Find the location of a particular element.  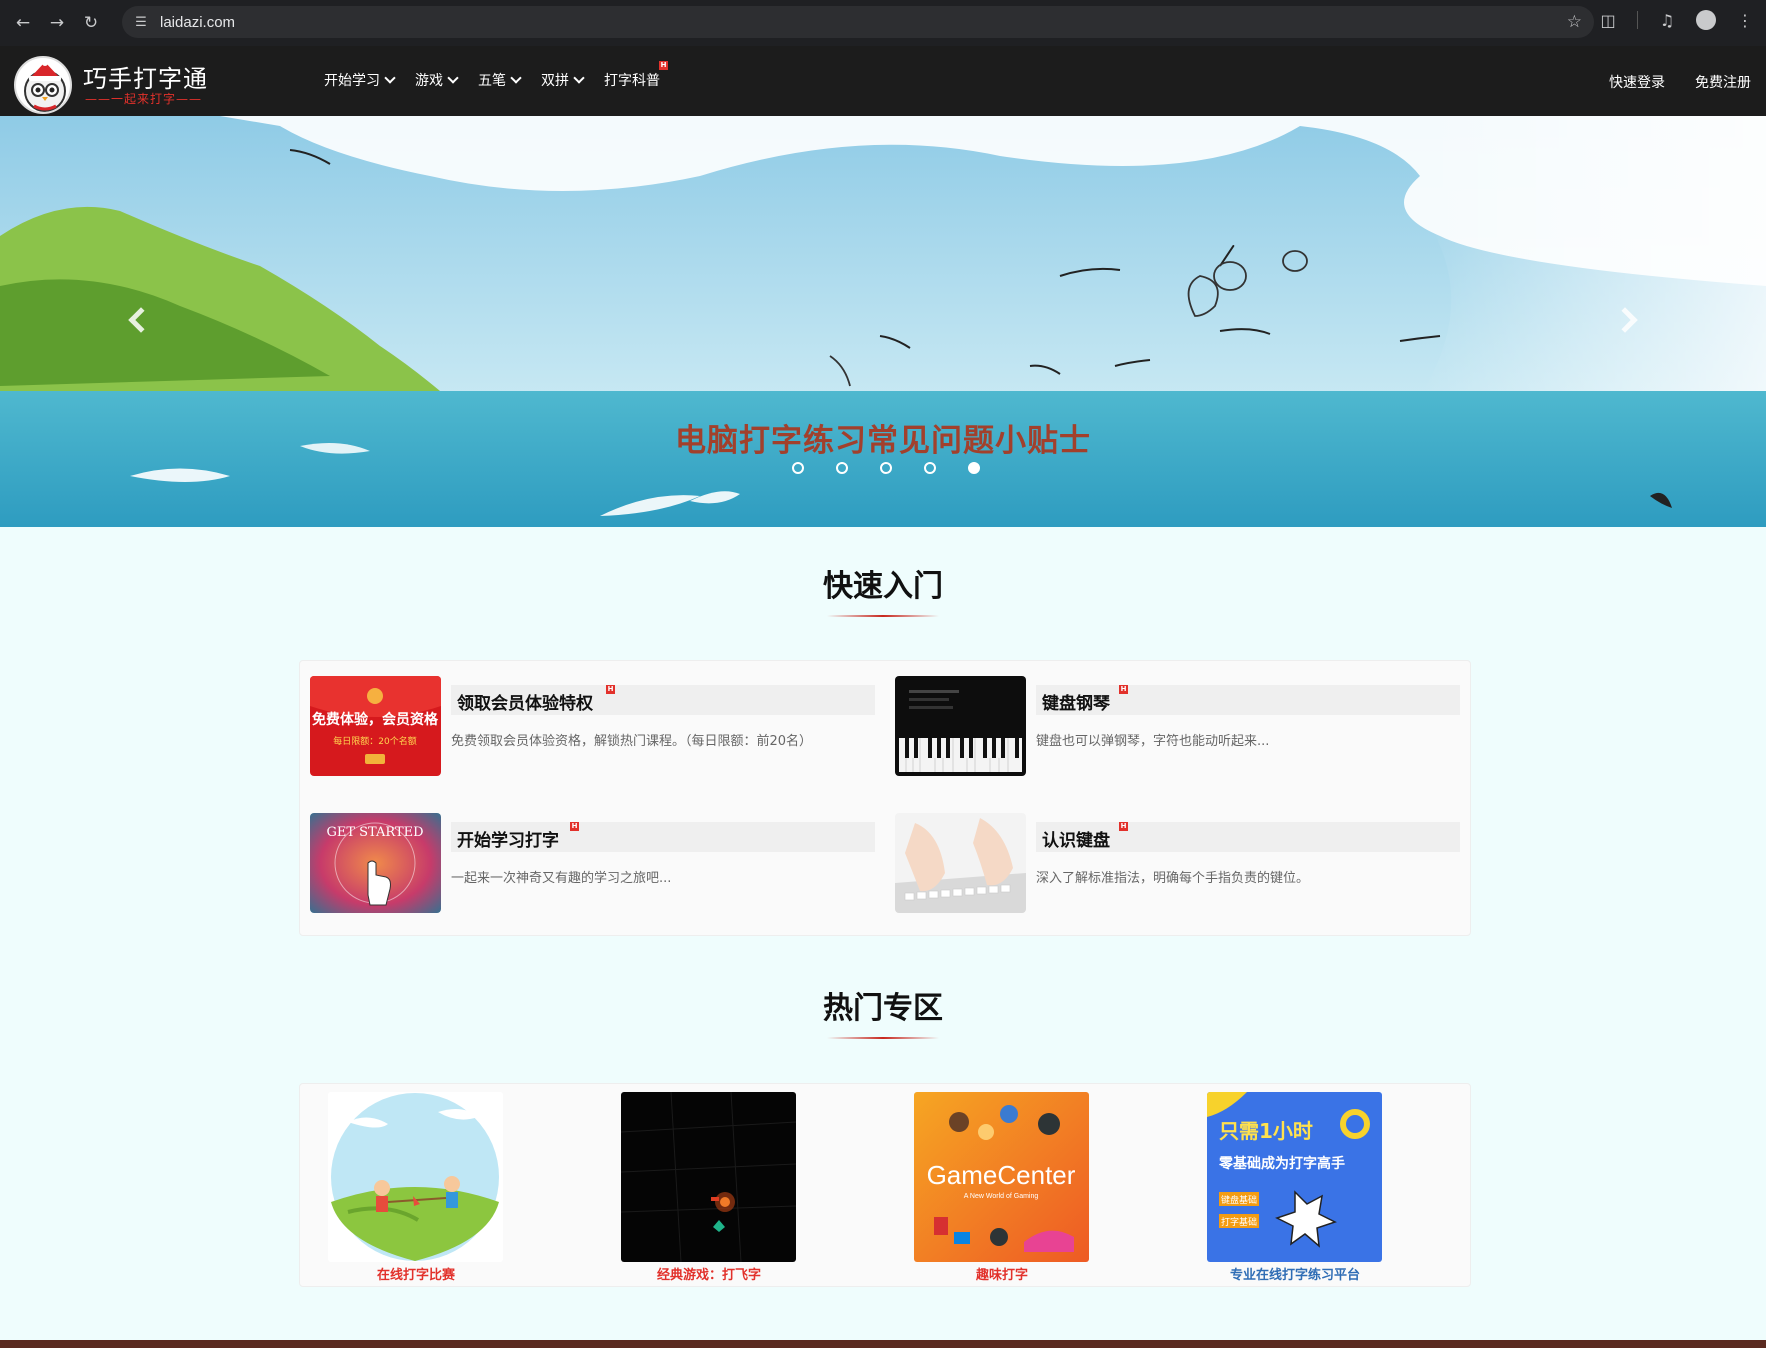

forward-icon: → is located at coordinates (57, 23).